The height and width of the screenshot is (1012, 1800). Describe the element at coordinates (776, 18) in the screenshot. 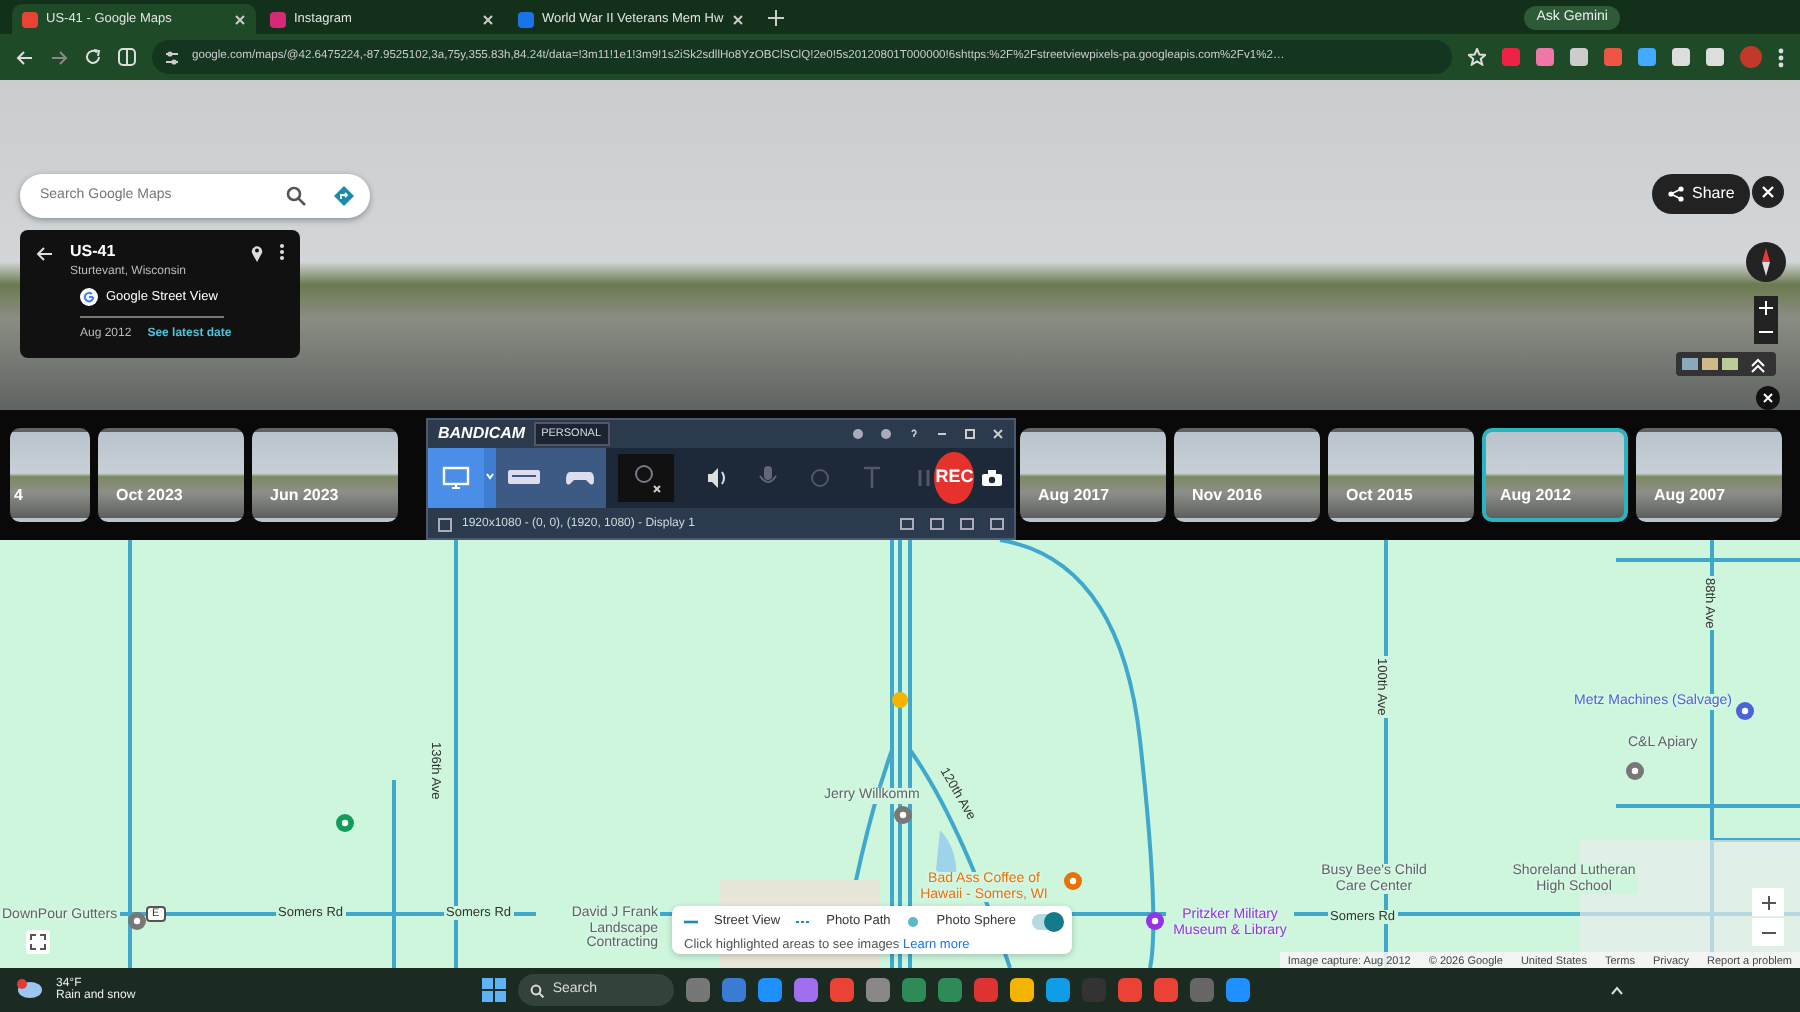

I see `new-tab-icon` at that location.